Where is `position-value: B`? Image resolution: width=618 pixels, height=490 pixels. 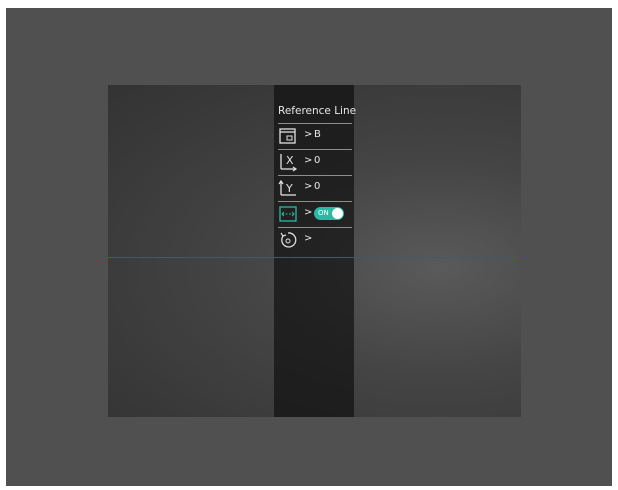 position-value: B is located at coordinates (317, 134).